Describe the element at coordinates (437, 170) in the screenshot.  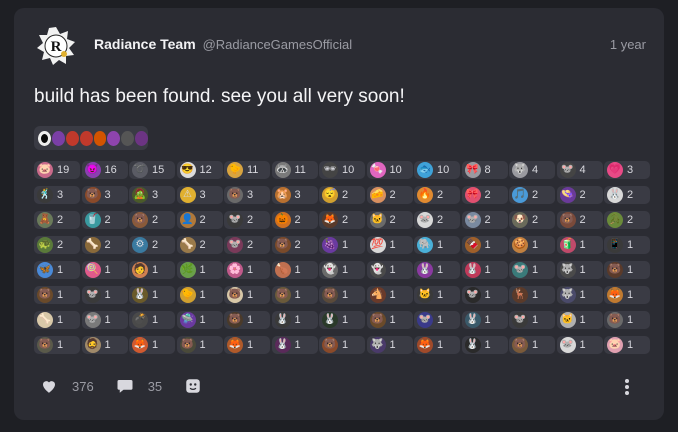
I see `reaction-chip: 🐟 10` at that location.